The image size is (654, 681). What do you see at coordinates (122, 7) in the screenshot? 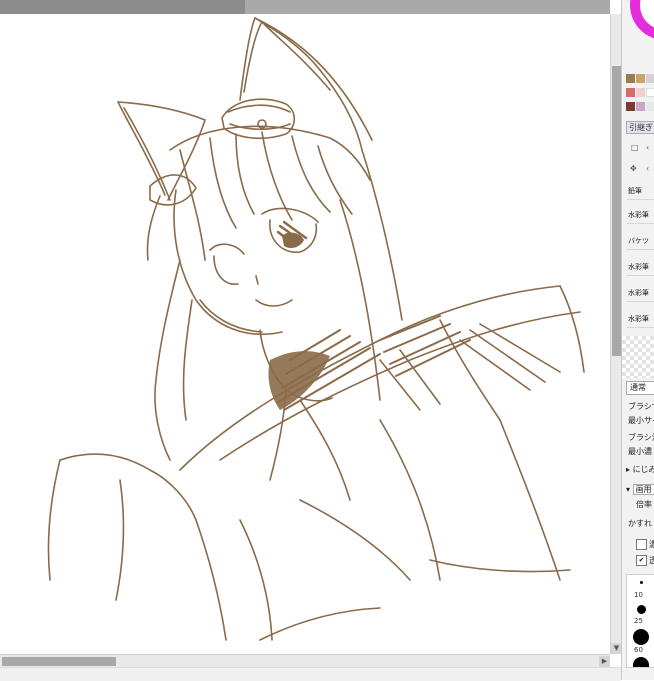
I see `top-strip-thumb` at bounding box center [122, 7].